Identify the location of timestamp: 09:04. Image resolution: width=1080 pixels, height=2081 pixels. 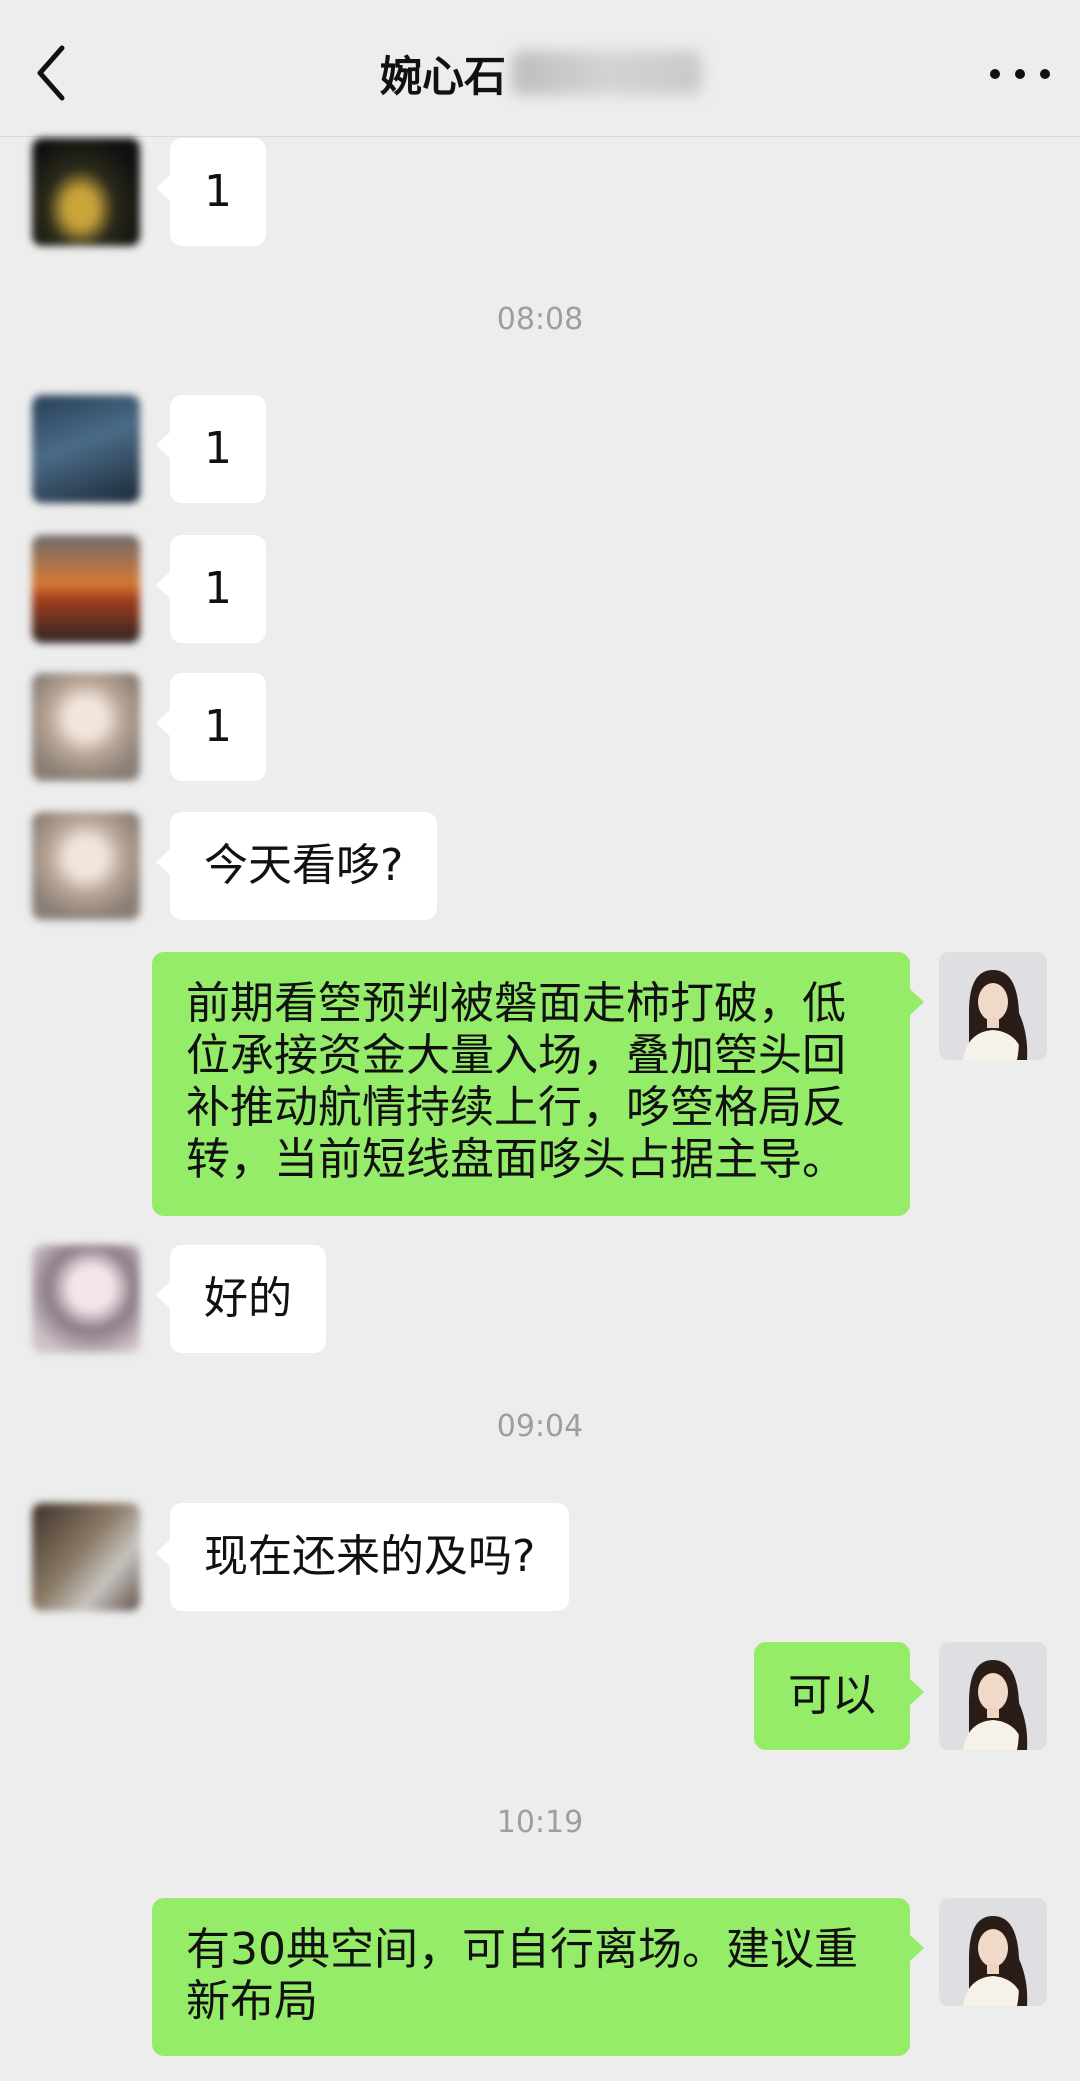
(540, 1426).